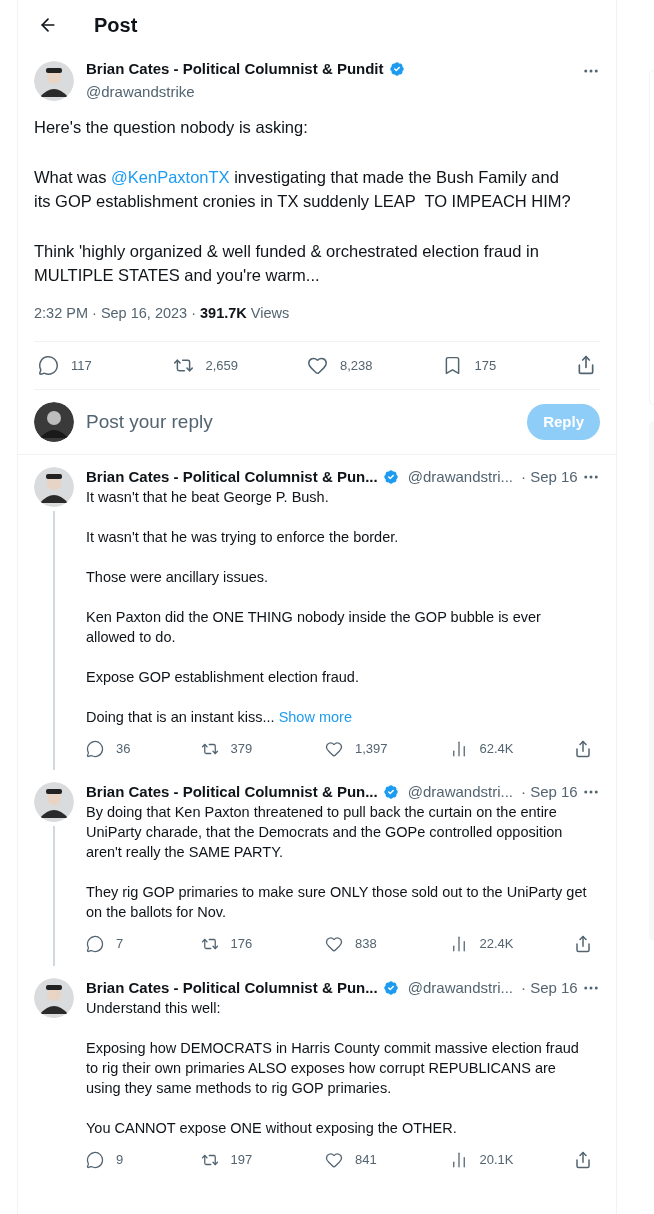 The height and width of the screenshot is (1214, 654). I want to click on reply-text: By doing that Ken Paxton threatened to pull back the curtain on the entire UniParty charade, that the Democrats and the GOPe controlled opposition aren't really the SAME PARTY., so click(325, 833).